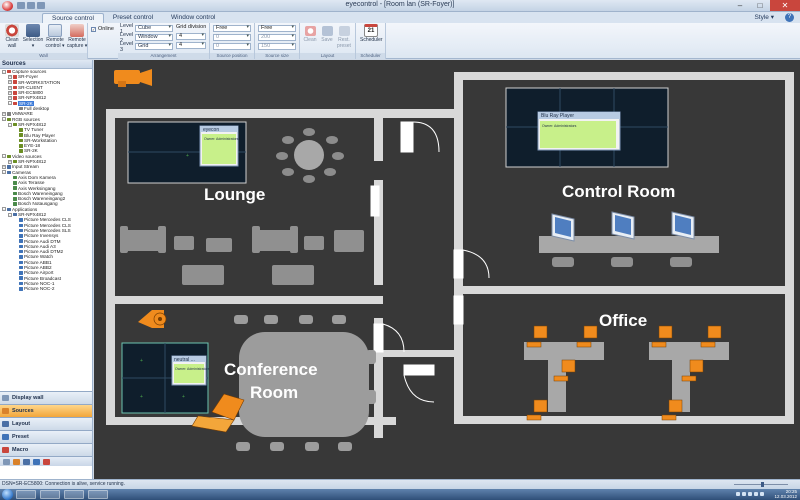 The height and width of the screenshot is (500, 800). I want to click on help-icon: ?, so click(789, 17).